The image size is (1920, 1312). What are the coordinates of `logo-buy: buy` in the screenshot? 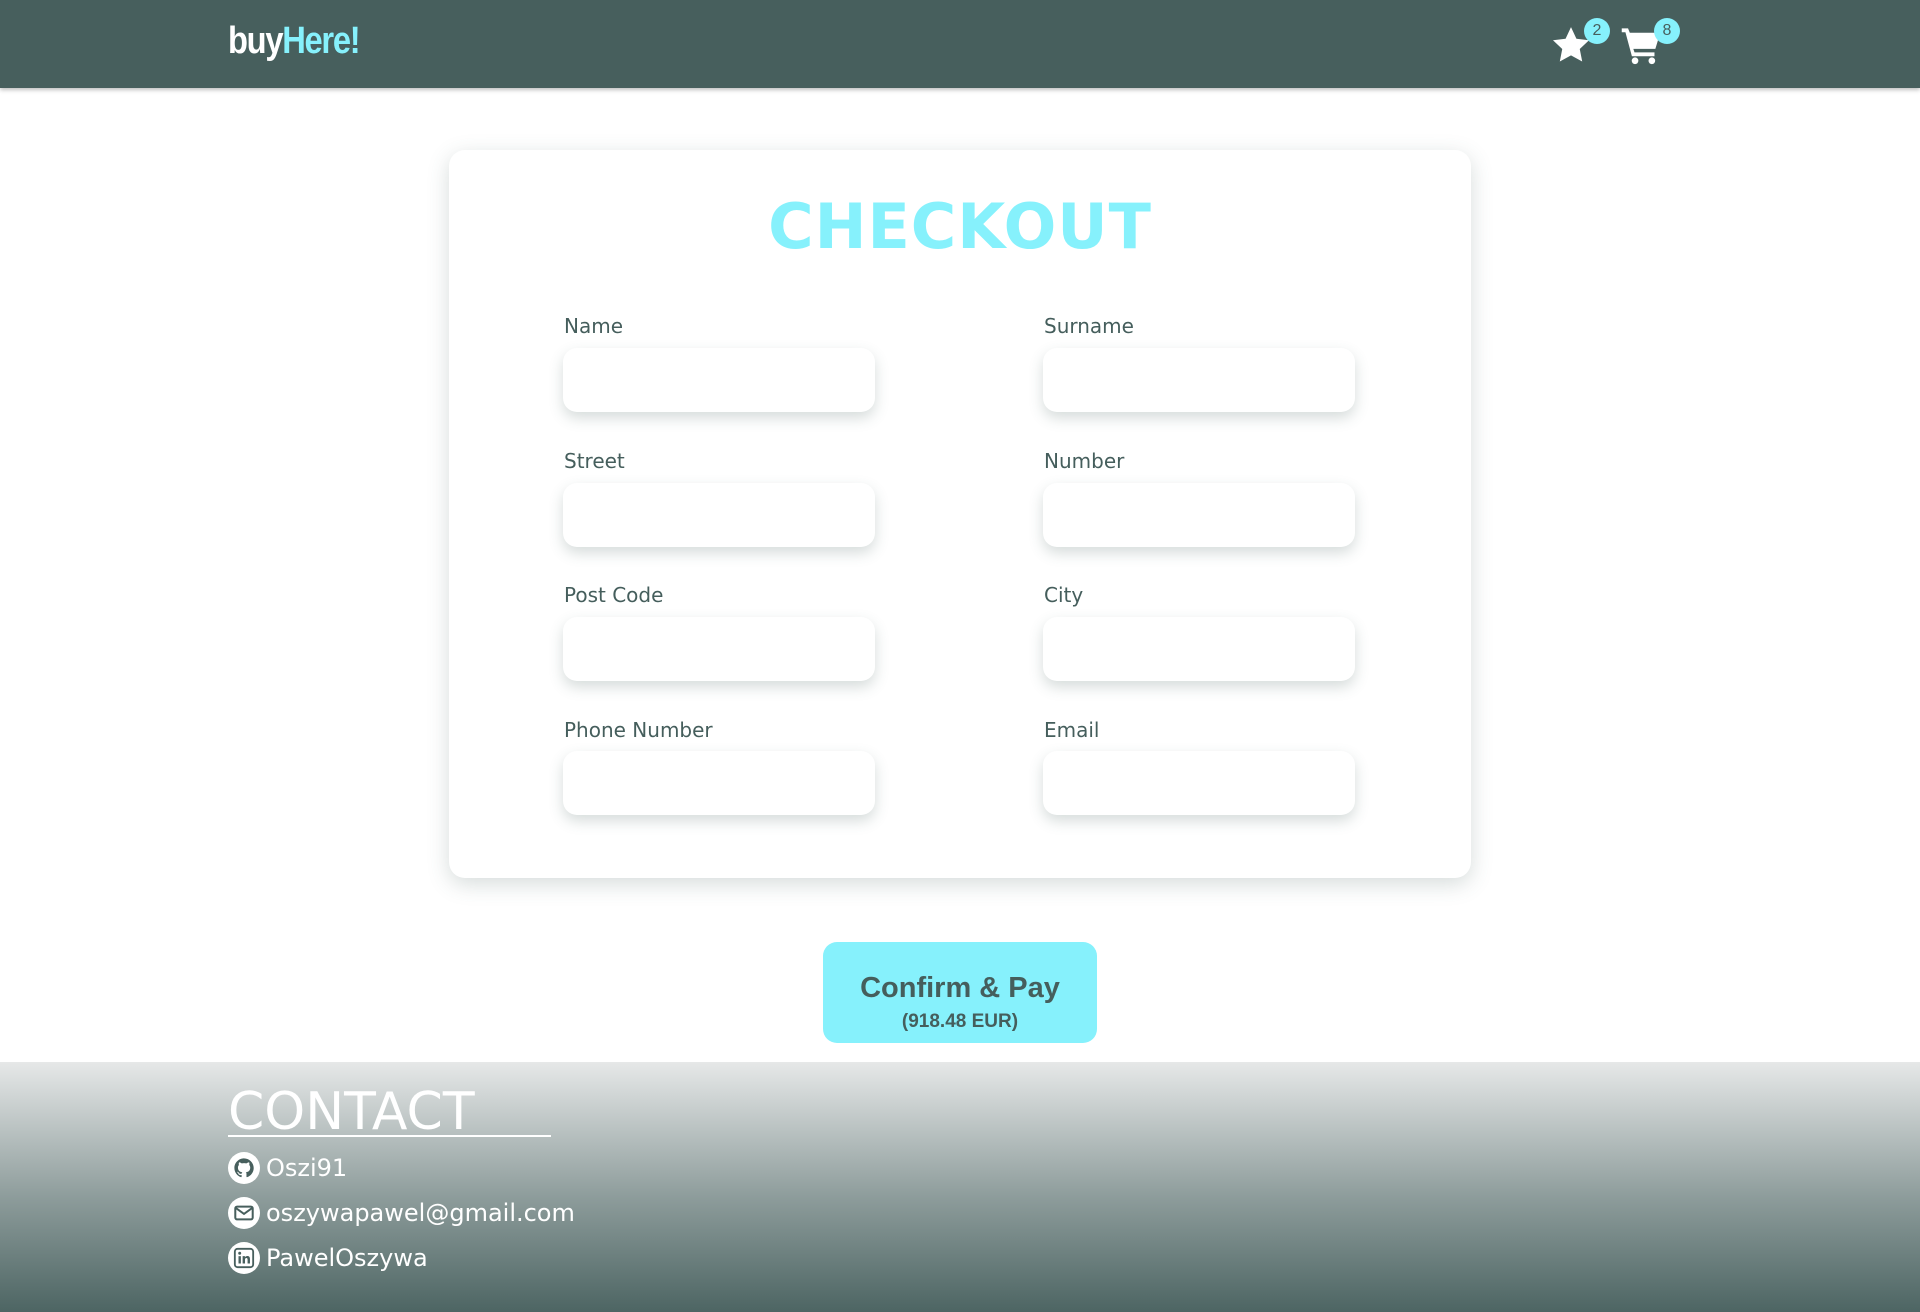 It's located at (256, 41).